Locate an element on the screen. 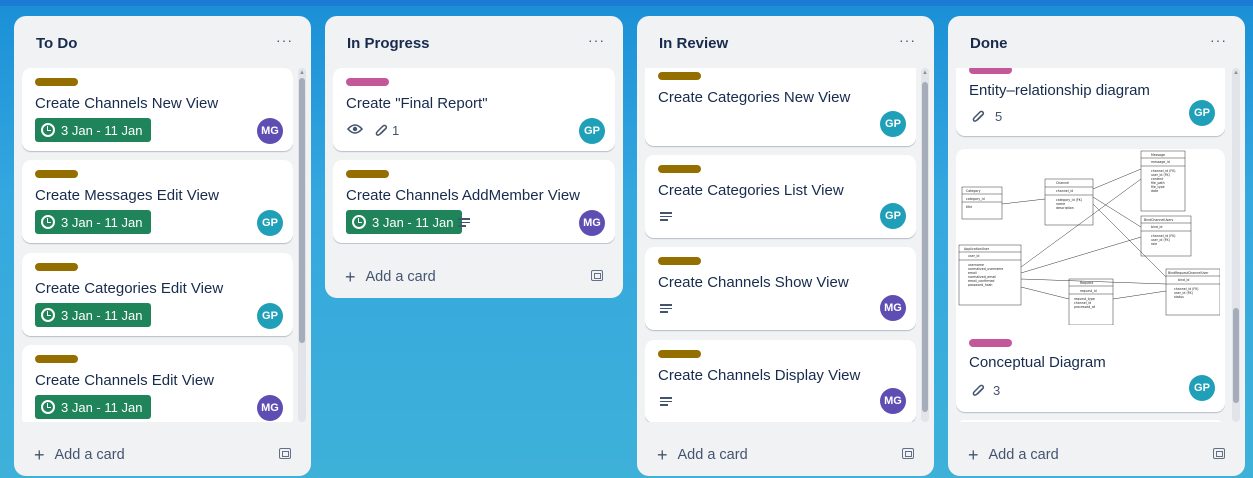 The width and height of the screenshot is (1253, 478). card: Create Channels Show View MG is located at coordinates (780, 288).